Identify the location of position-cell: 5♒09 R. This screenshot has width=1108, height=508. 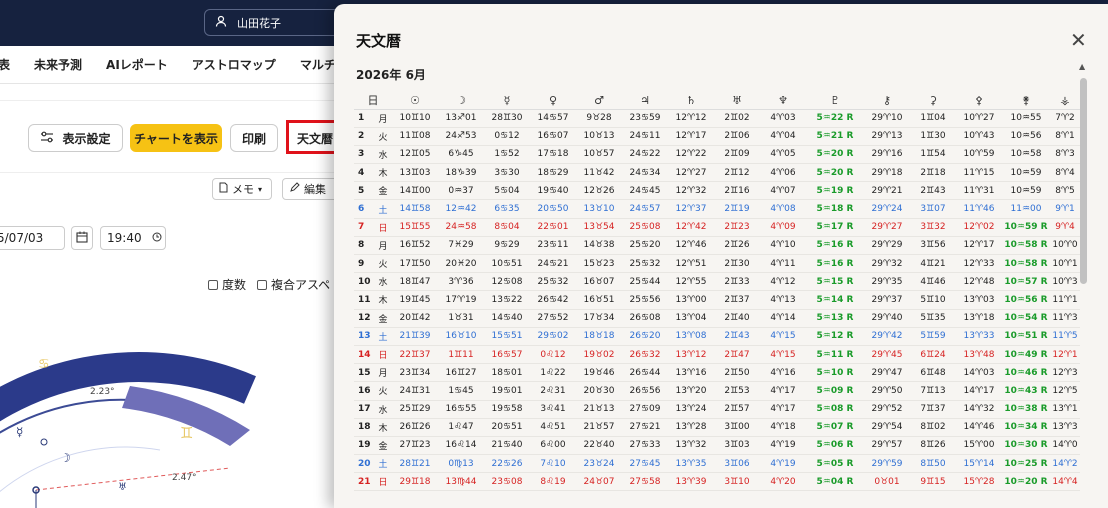
(835, 391).